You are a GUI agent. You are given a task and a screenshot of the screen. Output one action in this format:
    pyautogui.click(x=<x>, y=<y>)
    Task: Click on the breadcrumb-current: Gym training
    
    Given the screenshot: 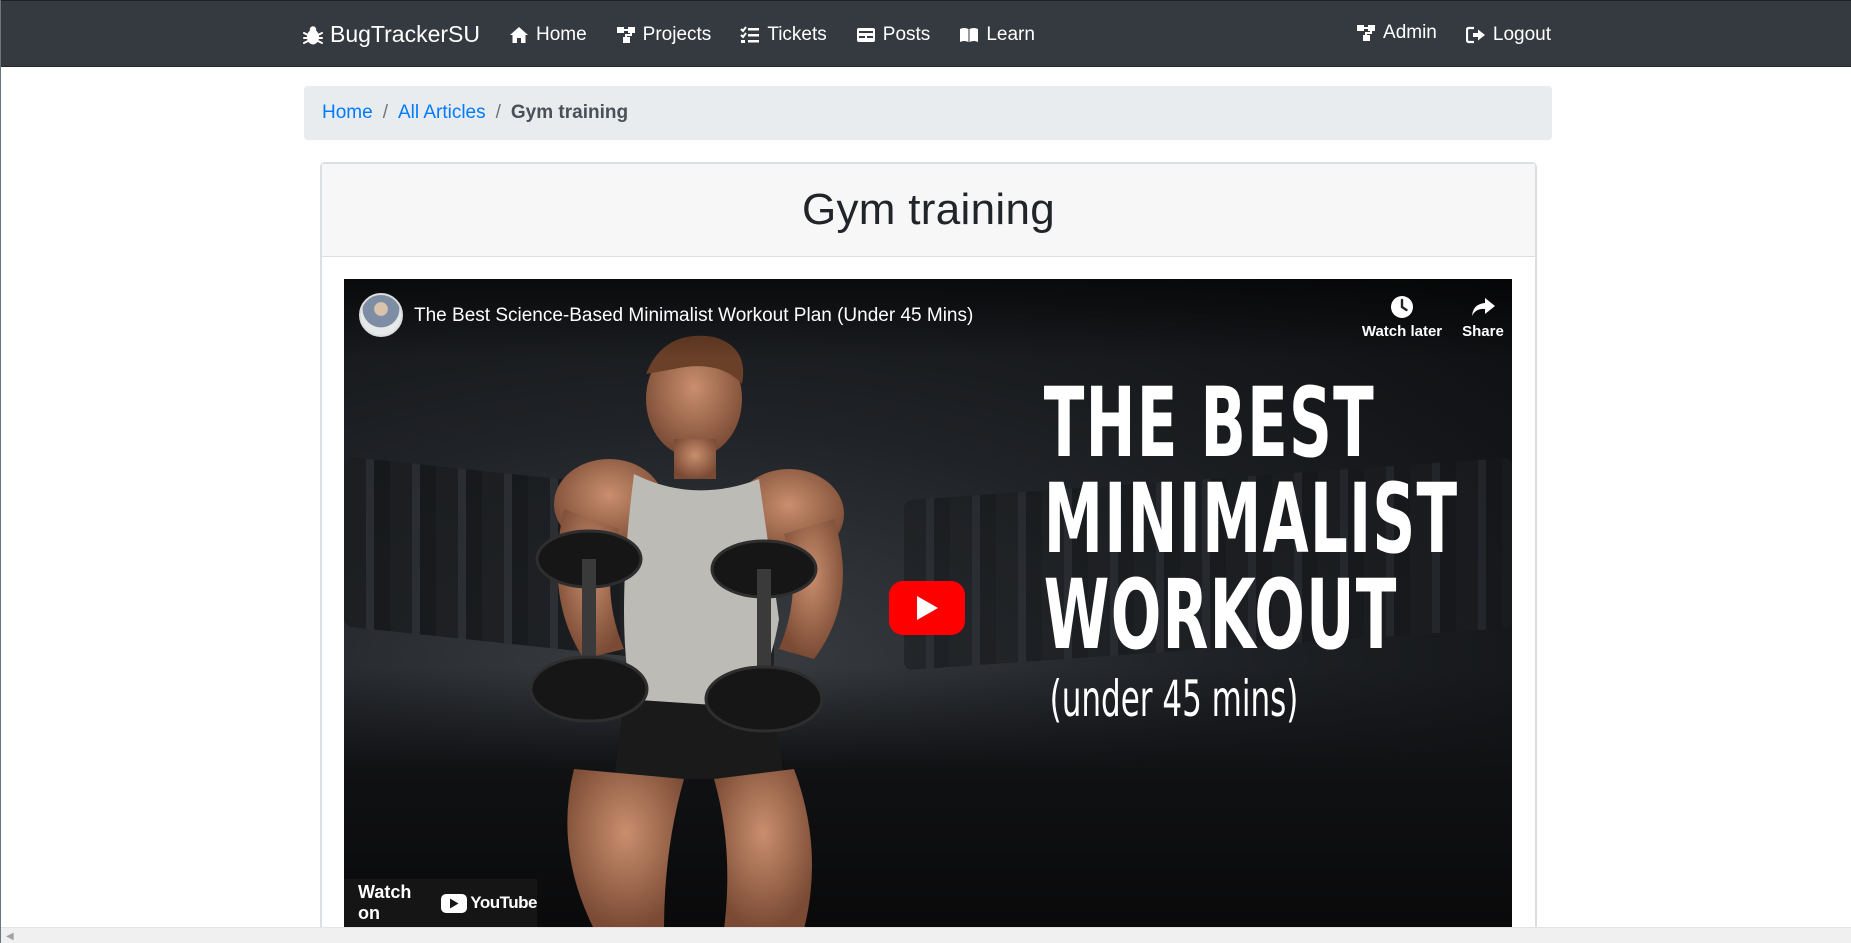 What is the action you would take?
    pyautogui.click(x=569, y=112)
    